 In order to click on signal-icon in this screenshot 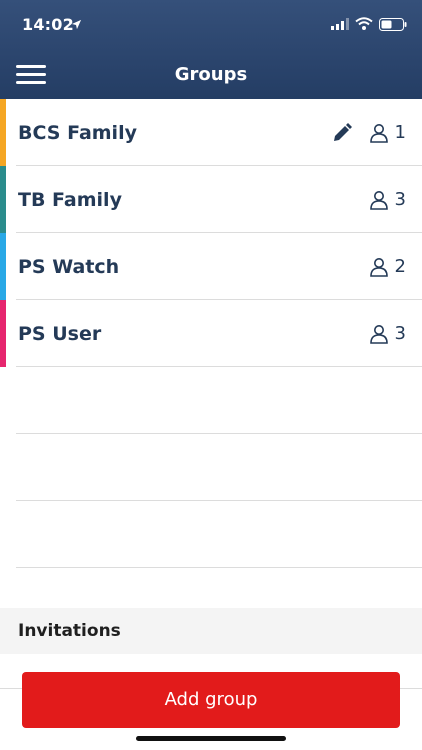, I will do `click(340, 24)`.